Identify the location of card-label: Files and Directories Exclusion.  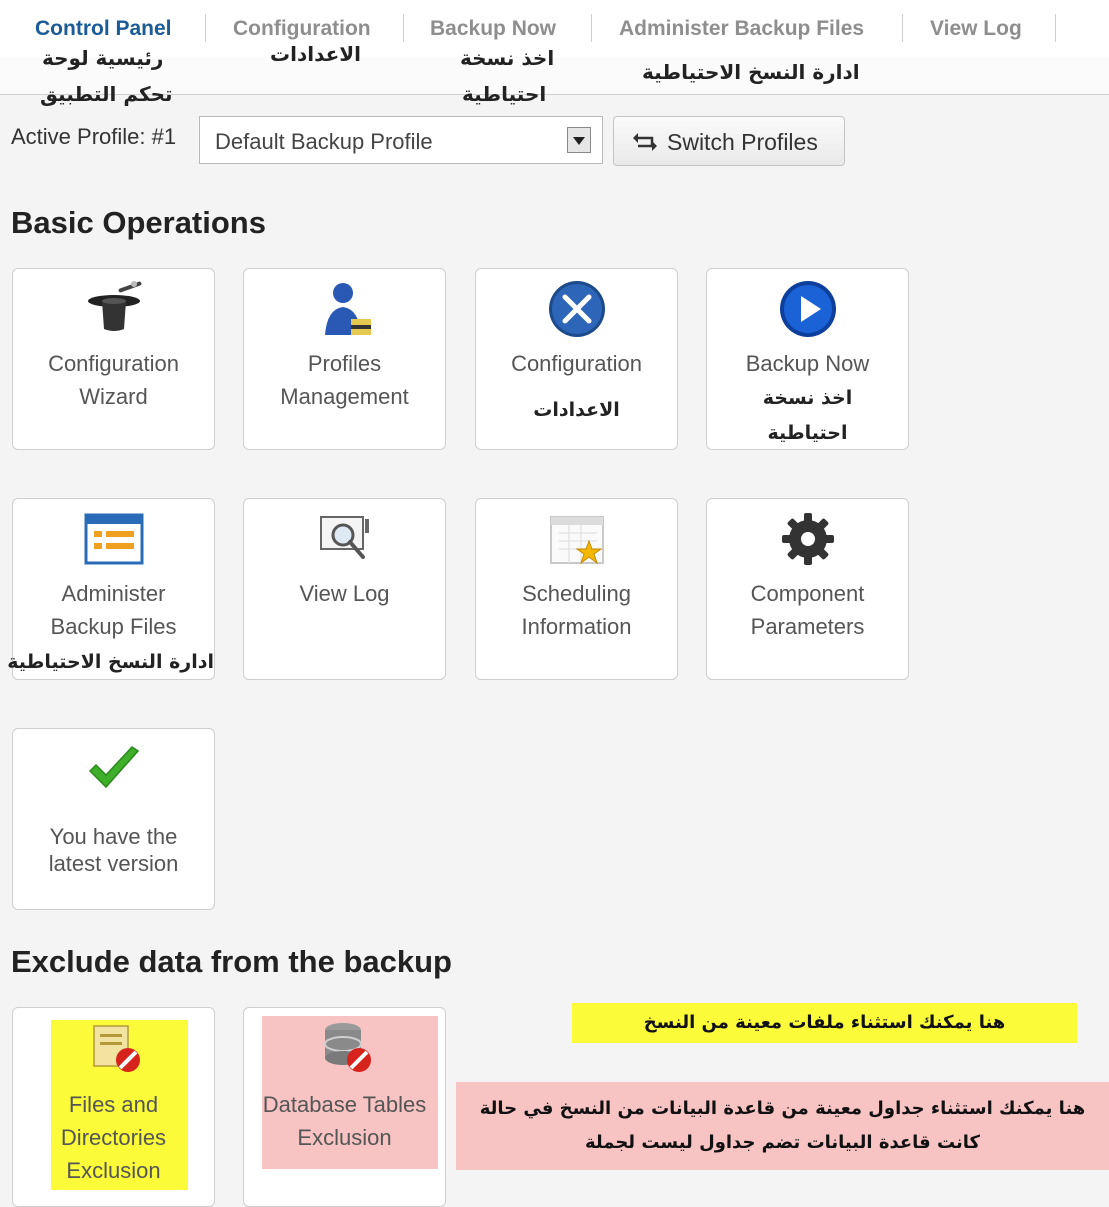
(113, 1137).